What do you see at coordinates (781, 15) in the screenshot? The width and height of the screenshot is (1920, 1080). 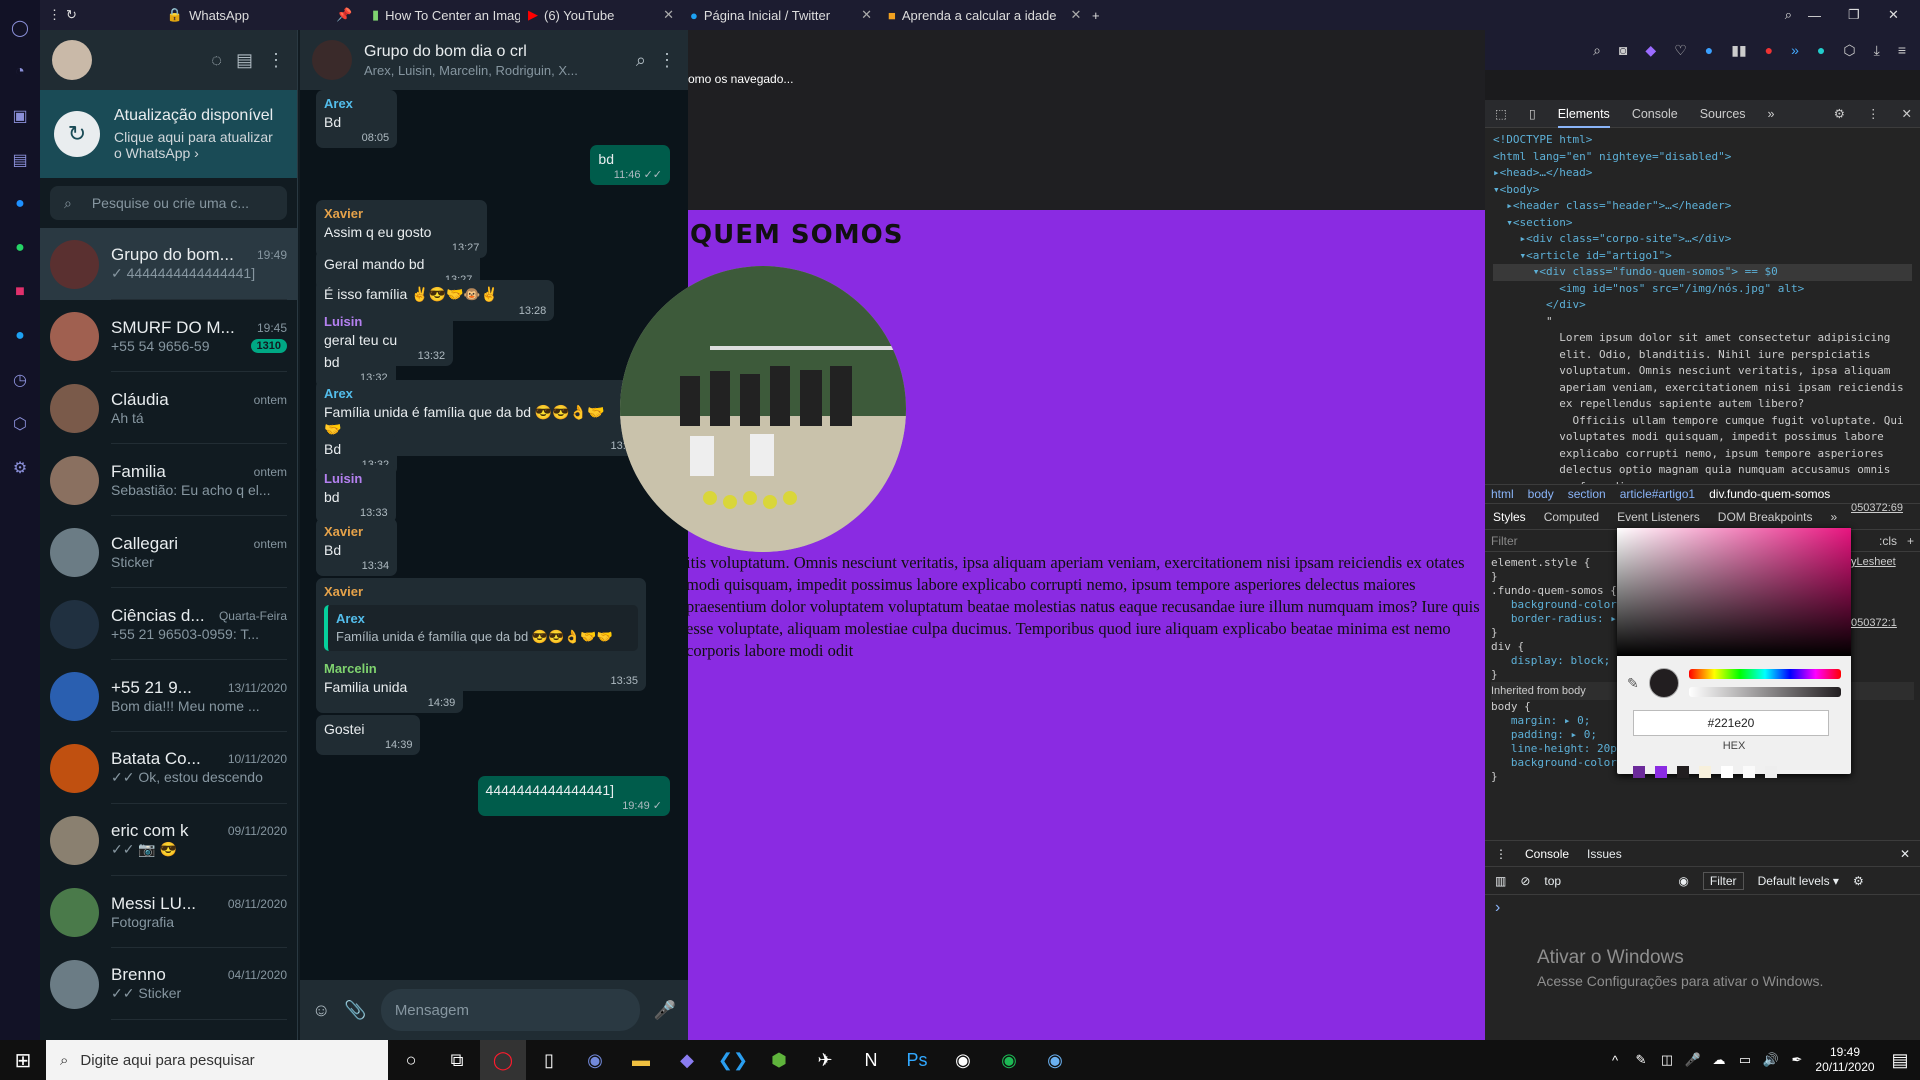 I see `tab-twitter: ● Página Inicial / Twitter ✕` at bounding box center [781, 15].